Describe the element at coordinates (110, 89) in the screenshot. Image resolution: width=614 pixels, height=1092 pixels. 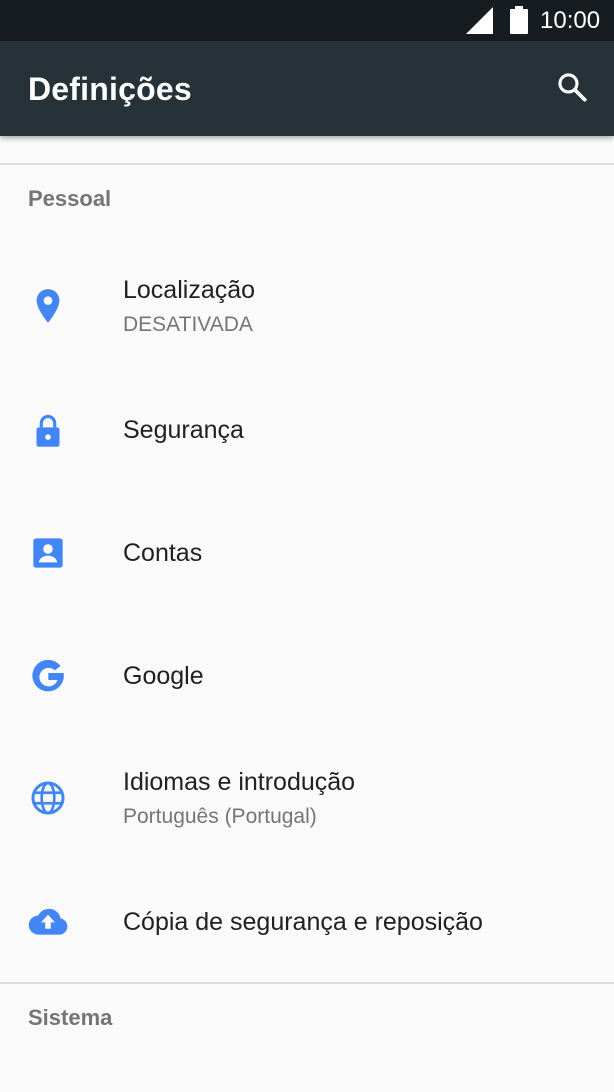
I see `page-title: Definições` at that location.